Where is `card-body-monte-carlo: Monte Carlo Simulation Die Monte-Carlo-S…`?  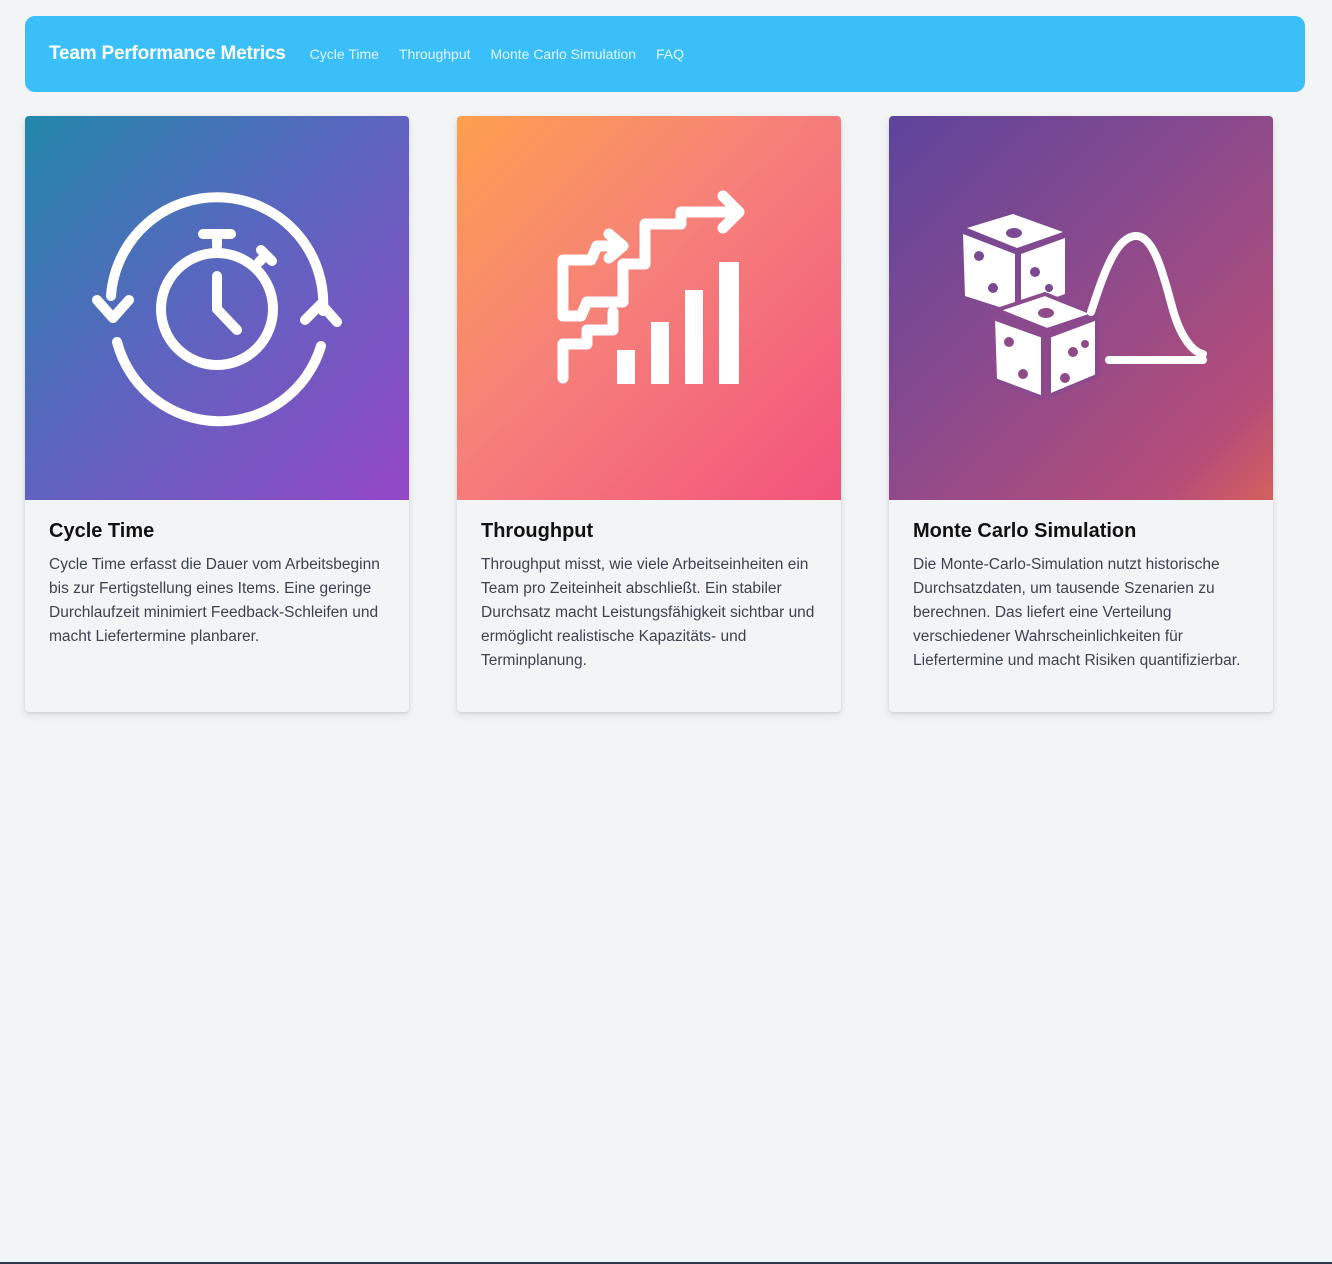
card-body-monte-carlo: Monte Carlo Simulation Die Monte-Carlo-S… is located at coordinates (1081, 586).